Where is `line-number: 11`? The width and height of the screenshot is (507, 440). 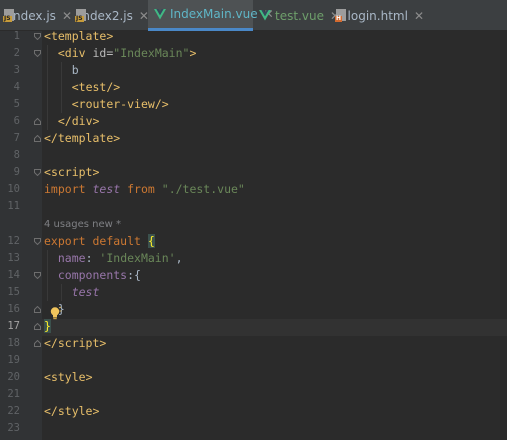
line-number: 11 is located at coordinates (13, 206).